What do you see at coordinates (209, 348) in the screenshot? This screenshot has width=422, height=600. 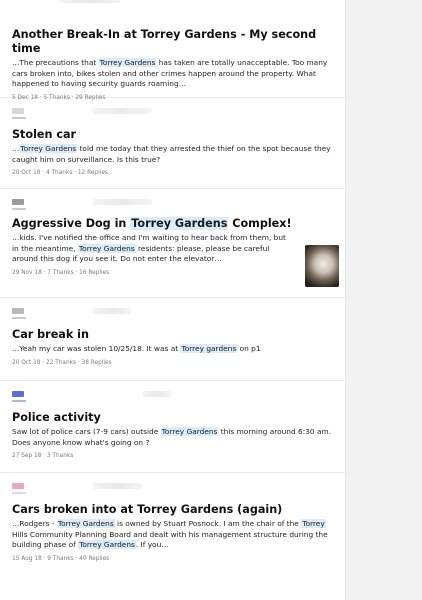 I see `highlight-term: Torrey gardens` at bounding box center [209, 348].